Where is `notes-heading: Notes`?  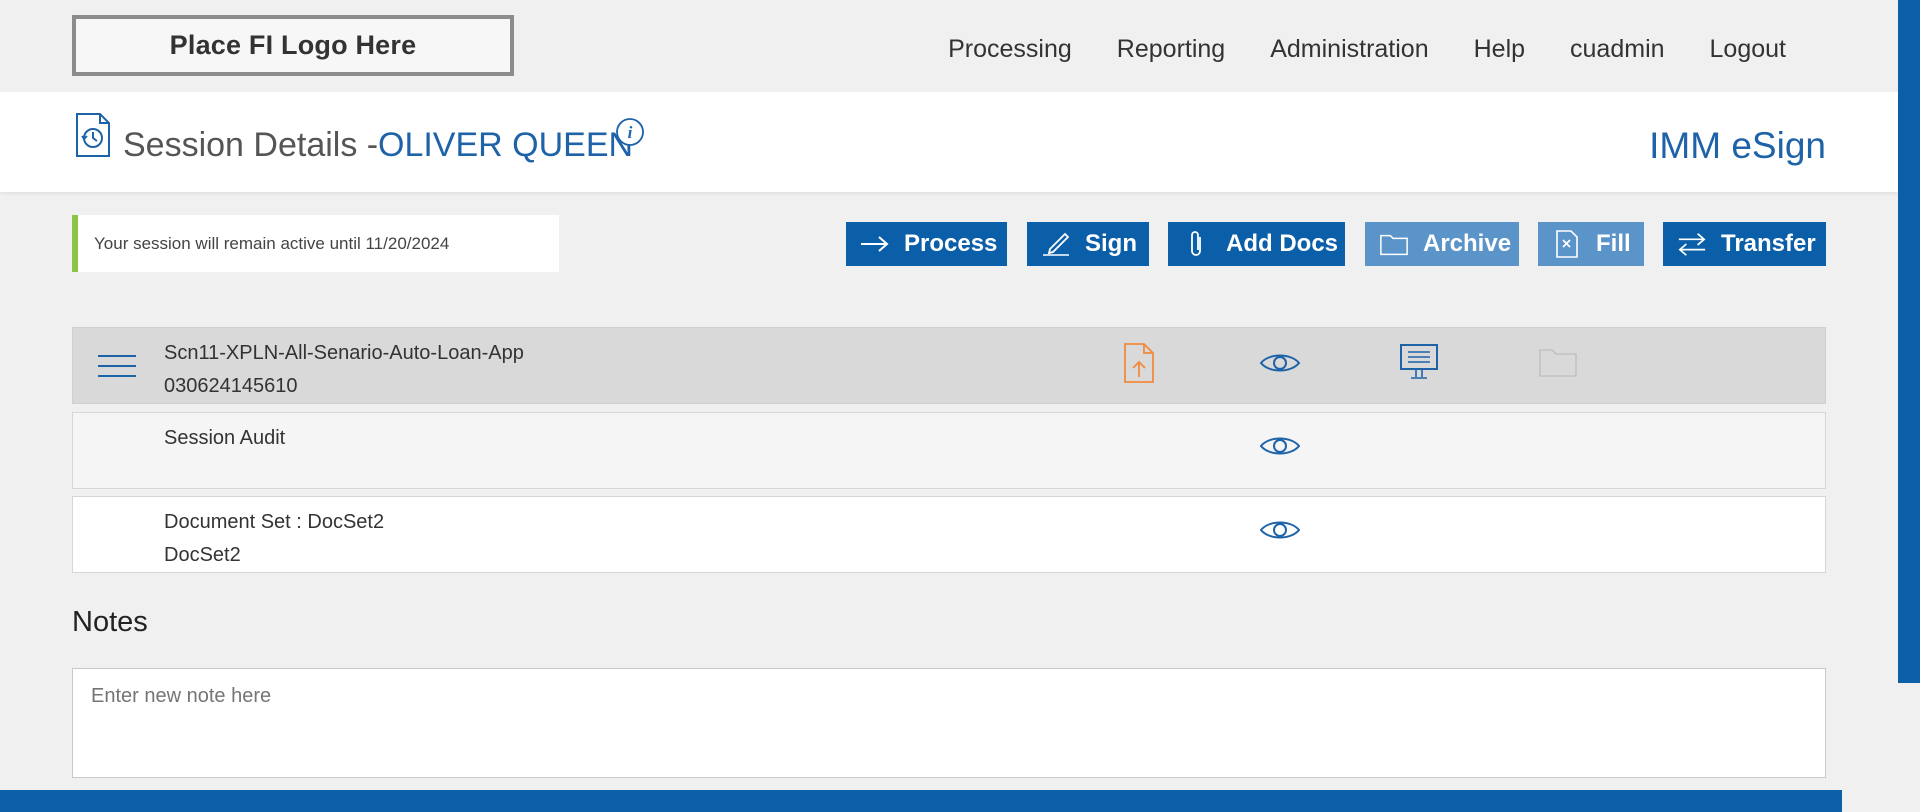
notes-heading: Notes is located at coordinates (110, 622).